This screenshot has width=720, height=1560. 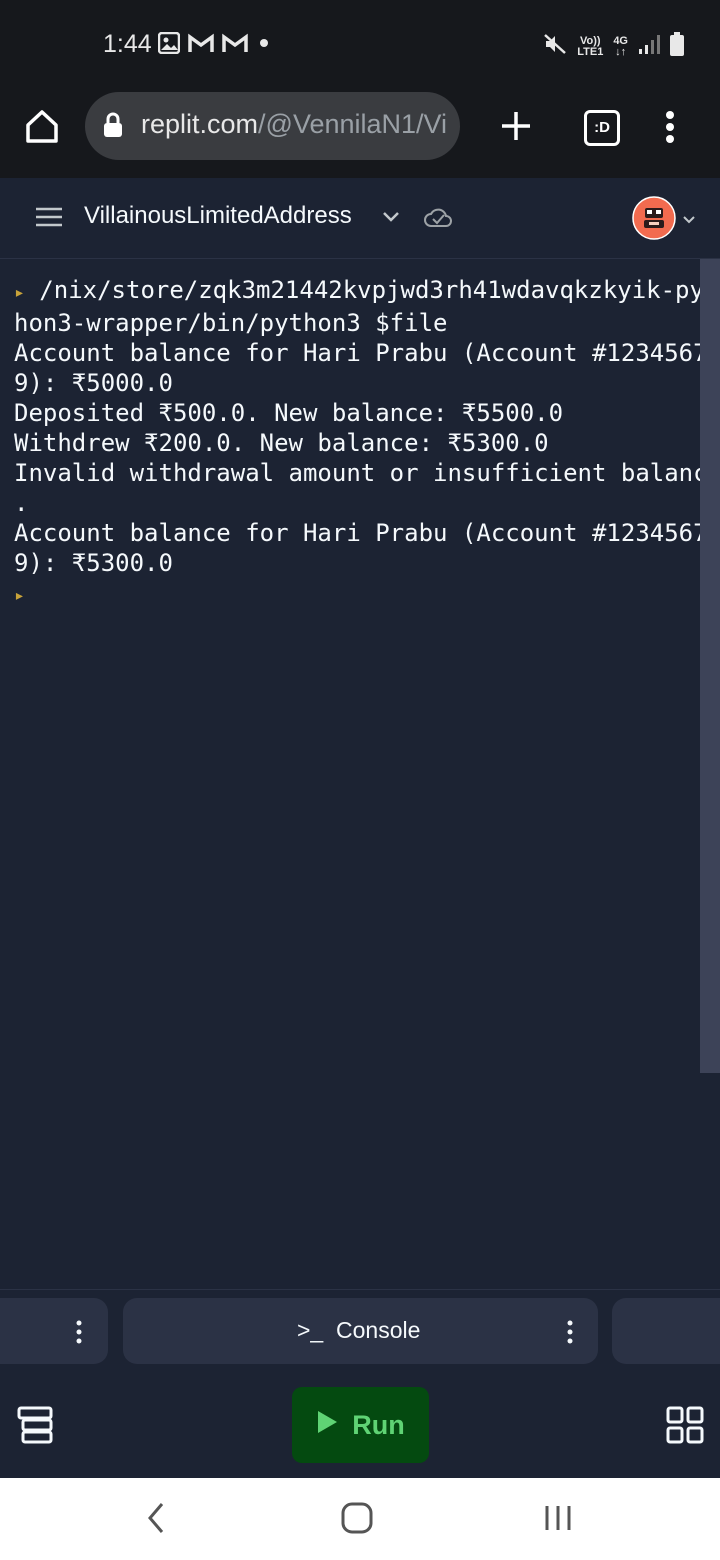 I want to click on cloud-saved-icon, so click(x=438, y=219).